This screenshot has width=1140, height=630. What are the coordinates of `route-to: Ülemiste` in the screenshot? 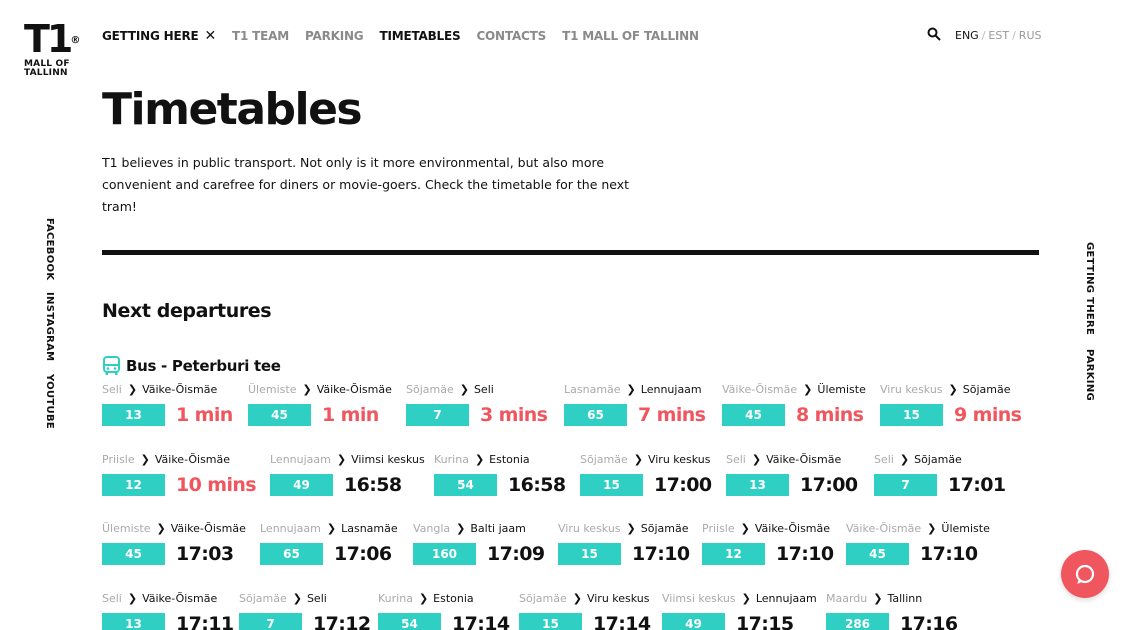 It's located at (965, 528).